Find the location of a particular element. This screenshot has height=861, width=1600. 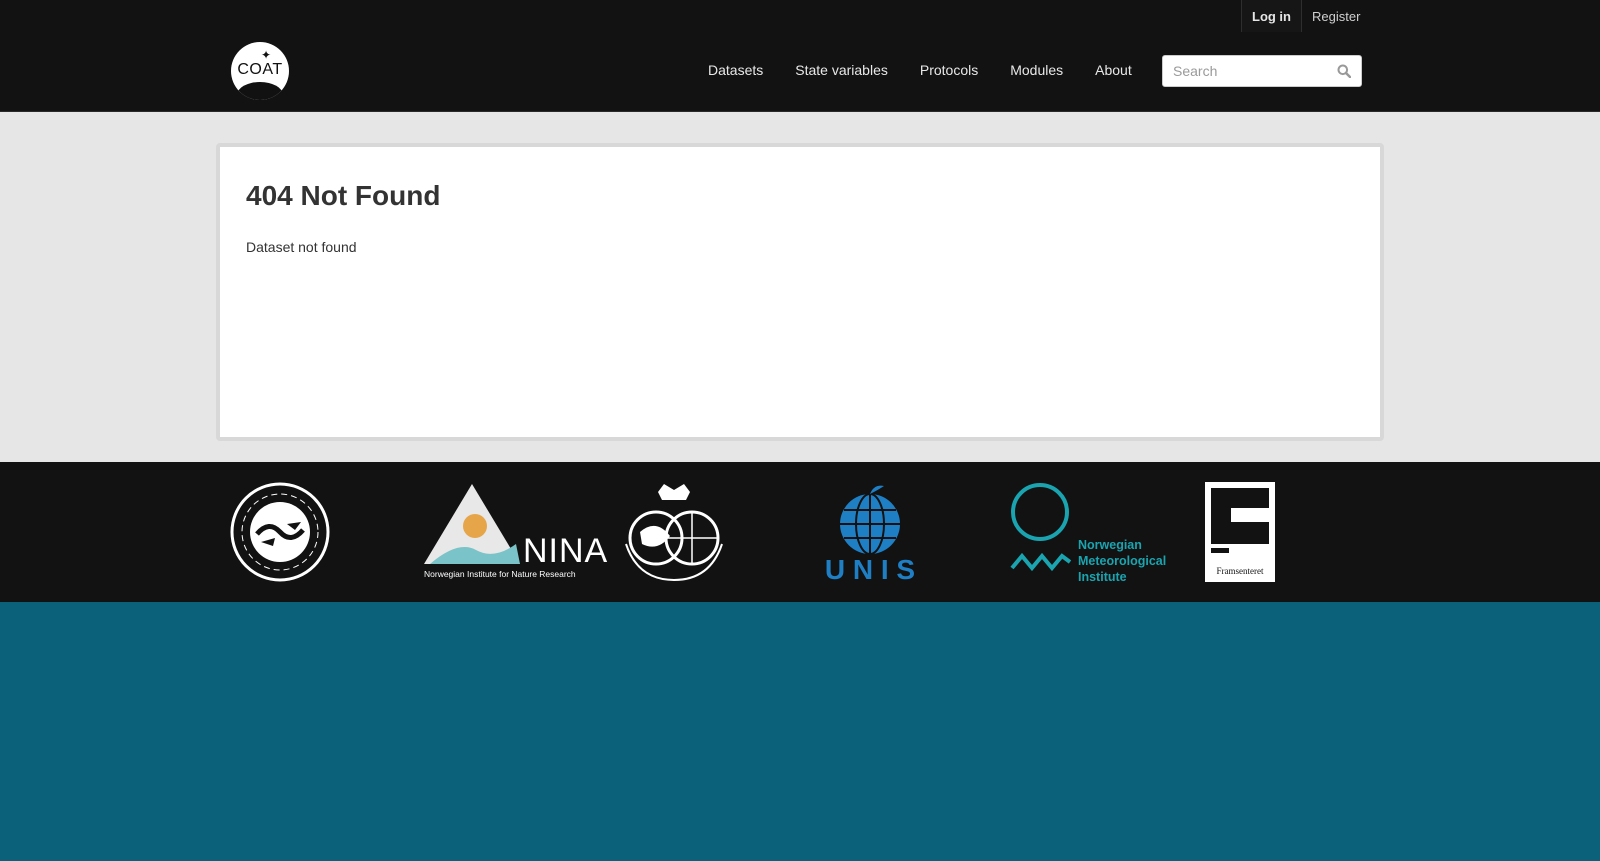

met-wave-icon is located at coordinates (1041, 527).